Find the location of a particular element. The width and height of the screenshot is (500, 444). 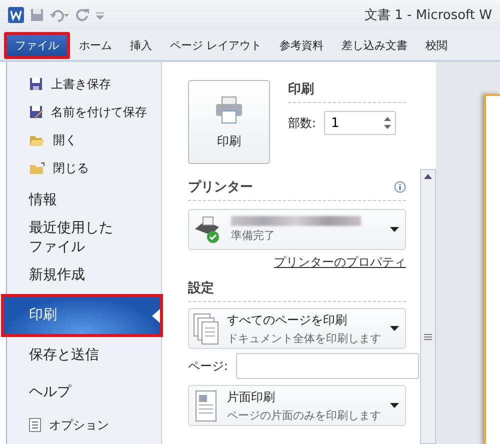

customize-caret-icon is located at coordinates (100, 15).